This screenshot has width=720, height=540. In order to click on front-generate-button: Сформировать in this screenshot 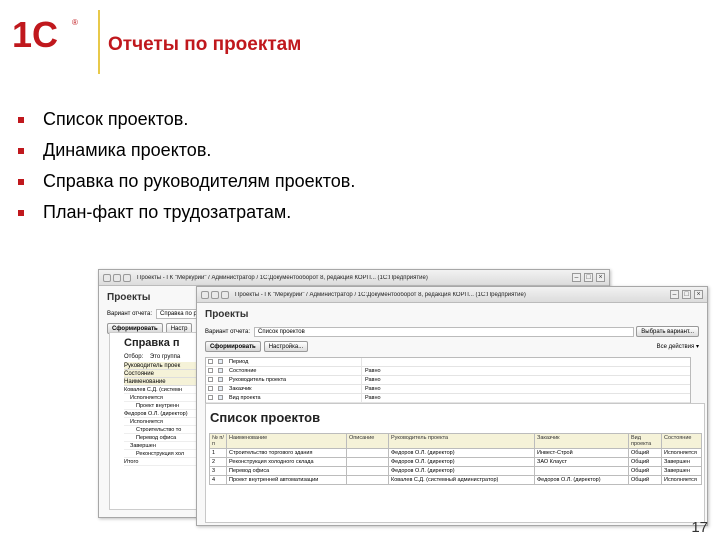, I will do `click(233, 346)`.